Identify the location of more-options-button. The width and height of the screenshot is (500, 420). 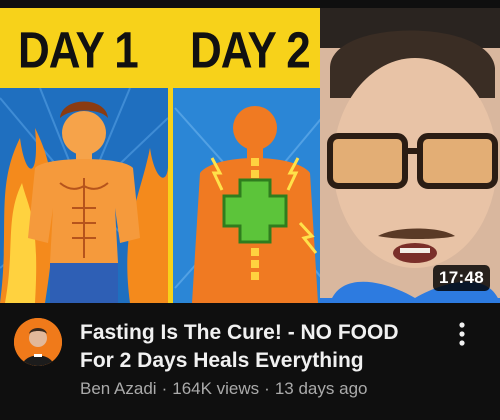
(462, 334).